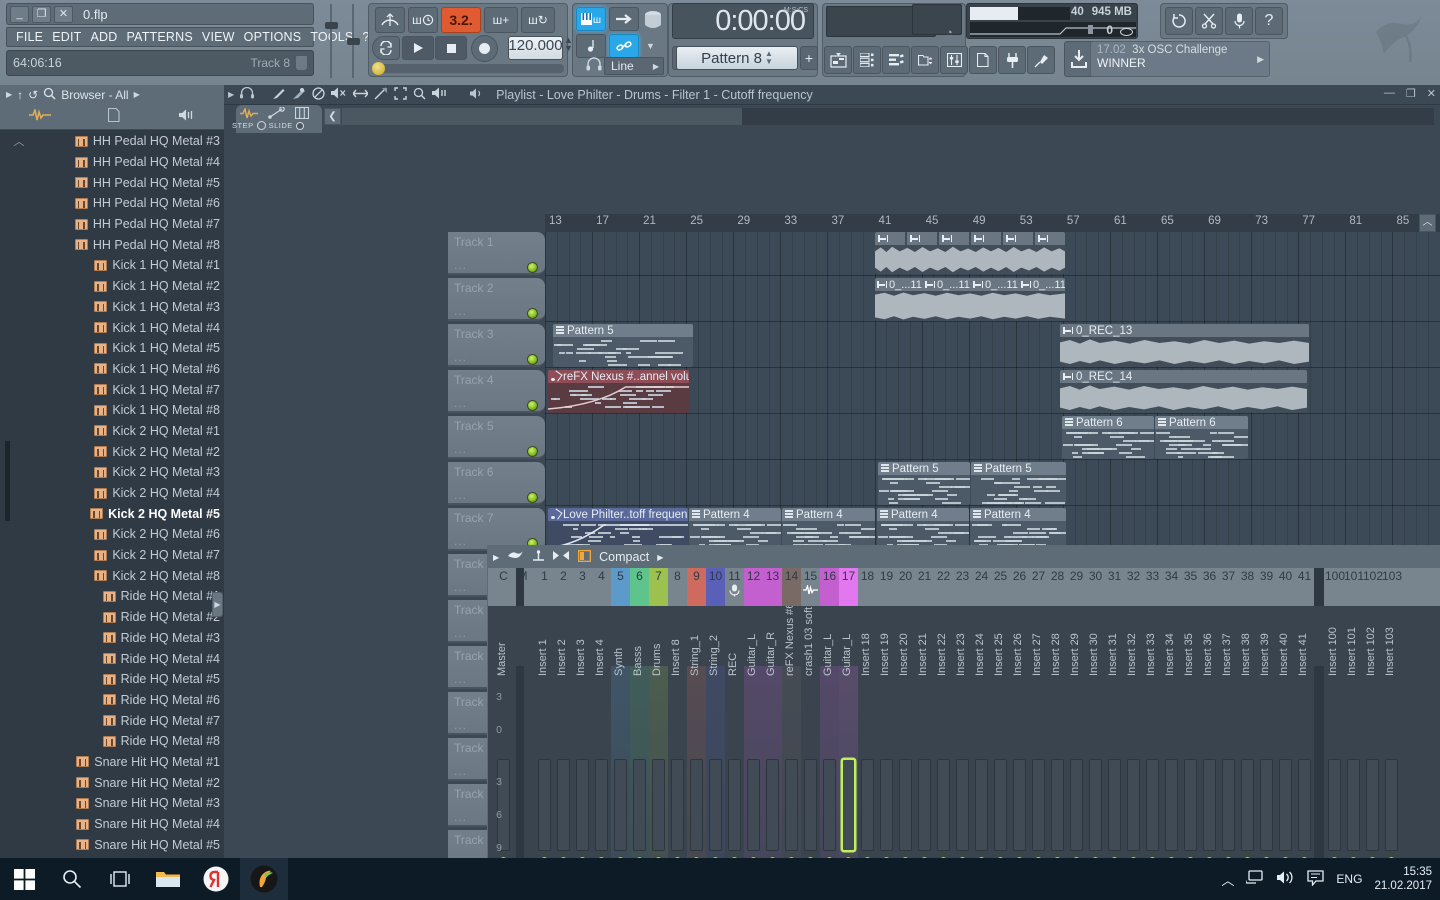 The width and height of the screenshot is (1440, 900). What do you see at coordinates (1372, 743) in the screenshot?
I see `mixer-channel-strip: Insert 102` at bounding box center [1372, 743].